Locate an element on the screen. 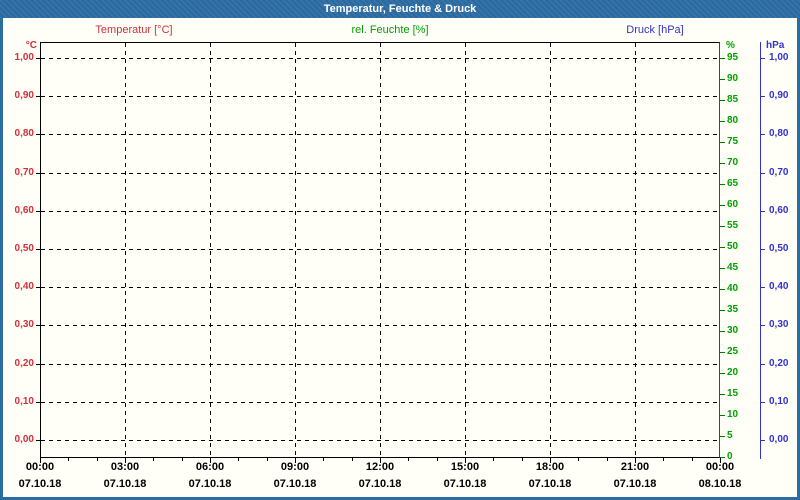  humidity-axis-unit: % is located at coordinates (730, 45).